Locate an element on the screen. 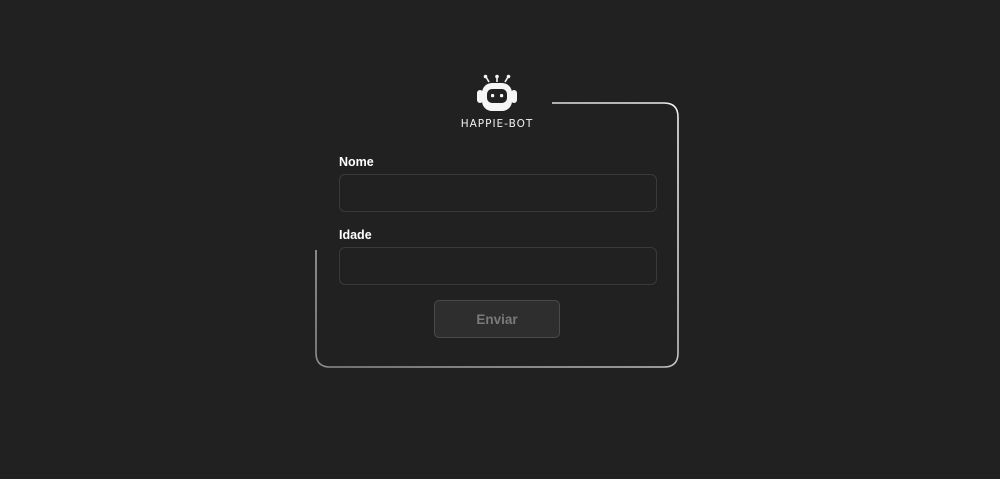  robot-icon is located at coordinates (497, 92).